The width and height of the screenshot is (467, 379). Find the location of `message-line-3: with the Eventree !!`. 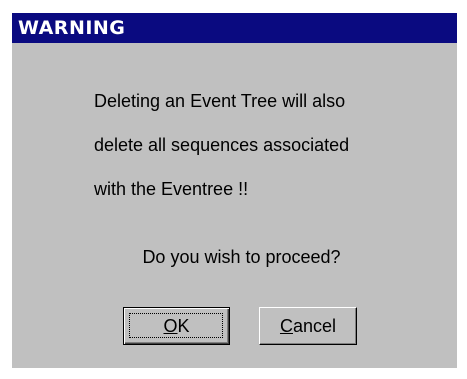

message-line-3: with the Eventree !! is located at coordinates (171, 189).